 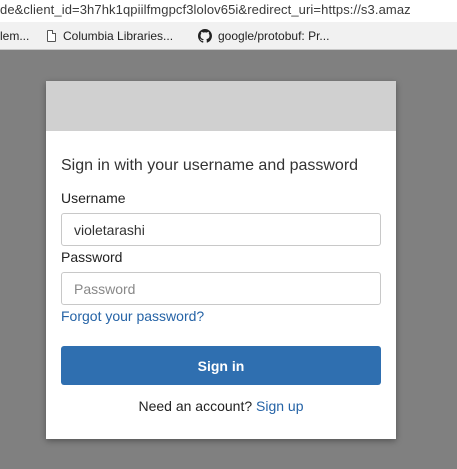 I want to click on signup-link: Sign up, so click(x=279, y=406).